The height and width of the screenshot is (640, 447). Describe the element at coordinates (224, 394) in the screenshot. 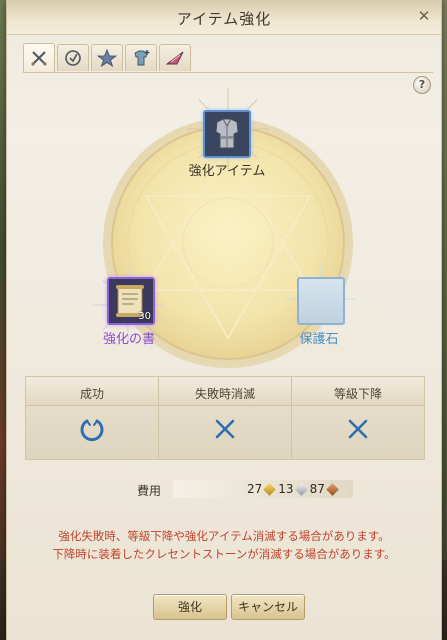

I see `result-destroy-label: 失敗時消滅` at that location.